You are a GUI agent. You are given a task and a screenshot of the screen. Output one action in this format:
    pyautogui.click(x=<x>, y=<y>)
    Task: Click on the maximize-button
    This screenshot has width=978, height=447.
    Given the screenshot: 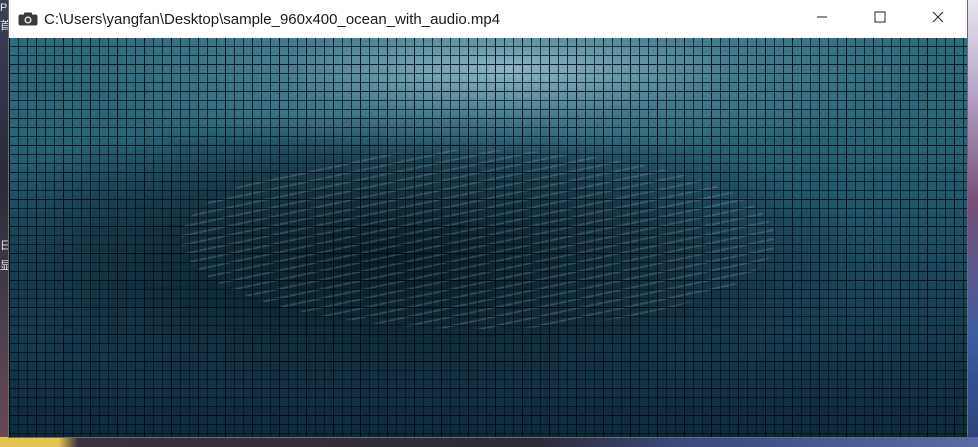 What is the action you would take?
    pyautogui.click(x=880, y=19)
    